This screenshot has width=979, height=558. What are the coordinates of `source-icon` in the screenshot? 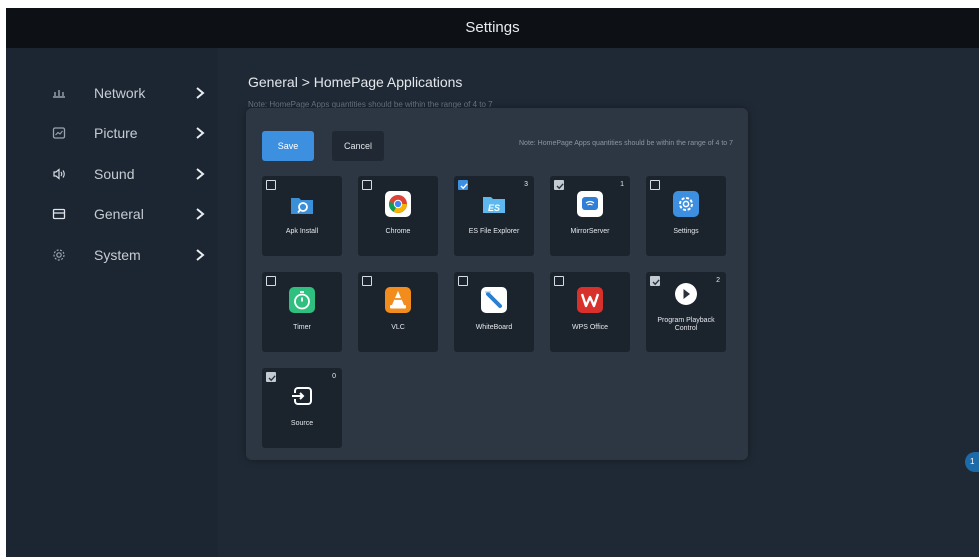 It's located at (302, 396).